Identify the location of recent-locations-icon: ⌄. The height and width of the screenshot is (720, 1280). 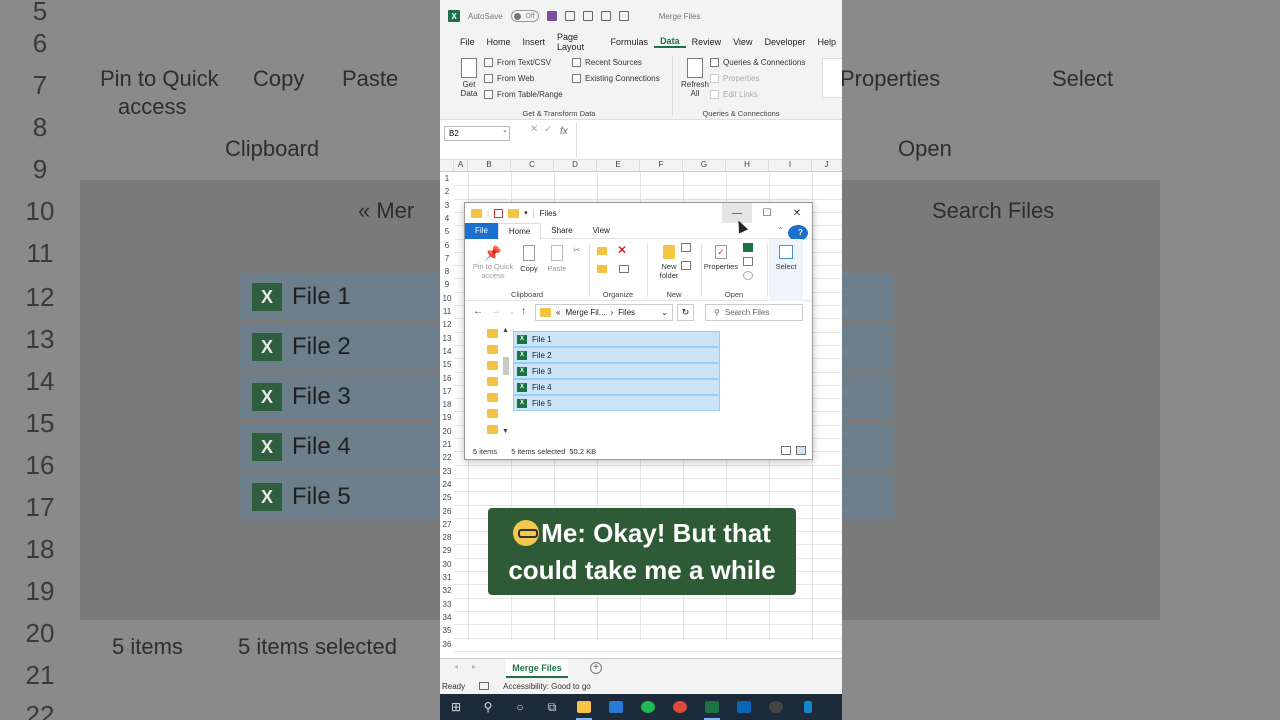
(512, 312).